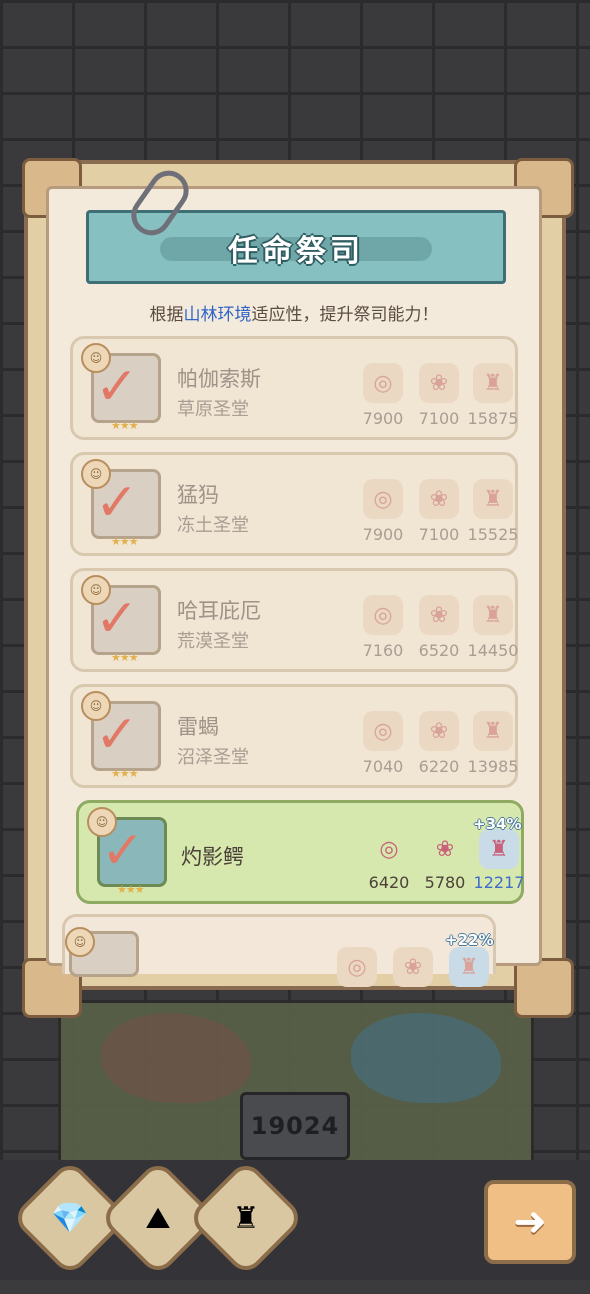  What do you see at coordinates (439, 766) in the screenshot?
I see `resource-value: 6220` at bounding box center [439, 766].